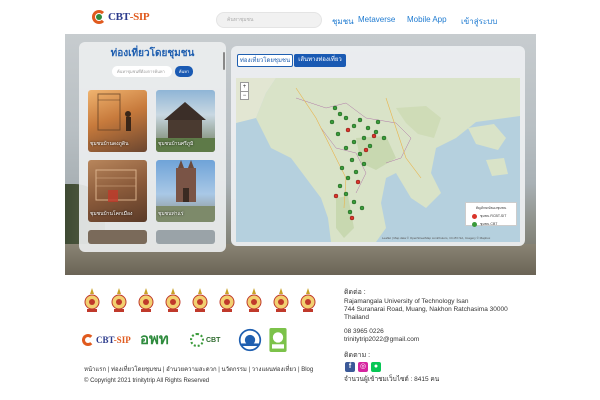  What do you see at coordinates (364, 331) in the screenshot?
I see `phone-number: 08 3965 0226` at bounding box center [364, 331].